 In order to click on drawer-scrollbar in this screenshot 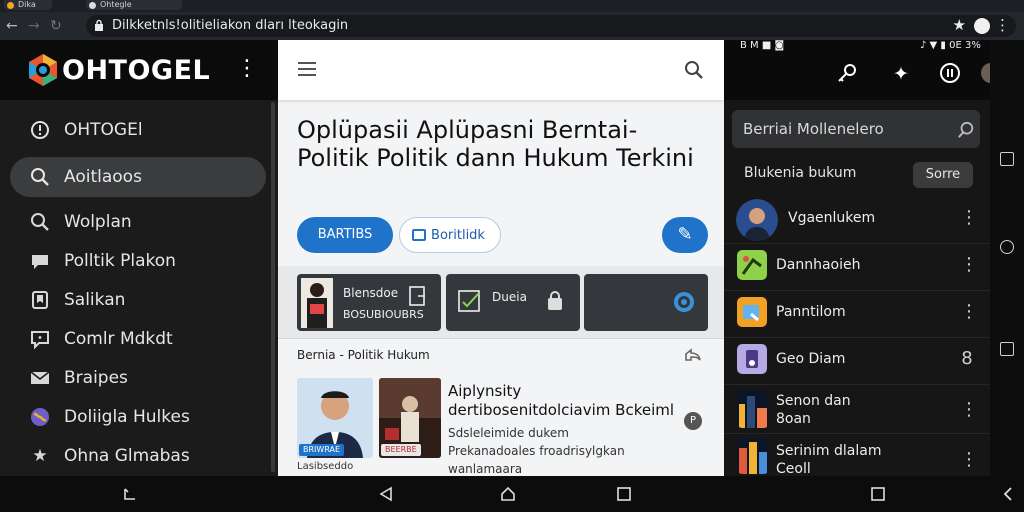, I will do `click(273, 287)`.